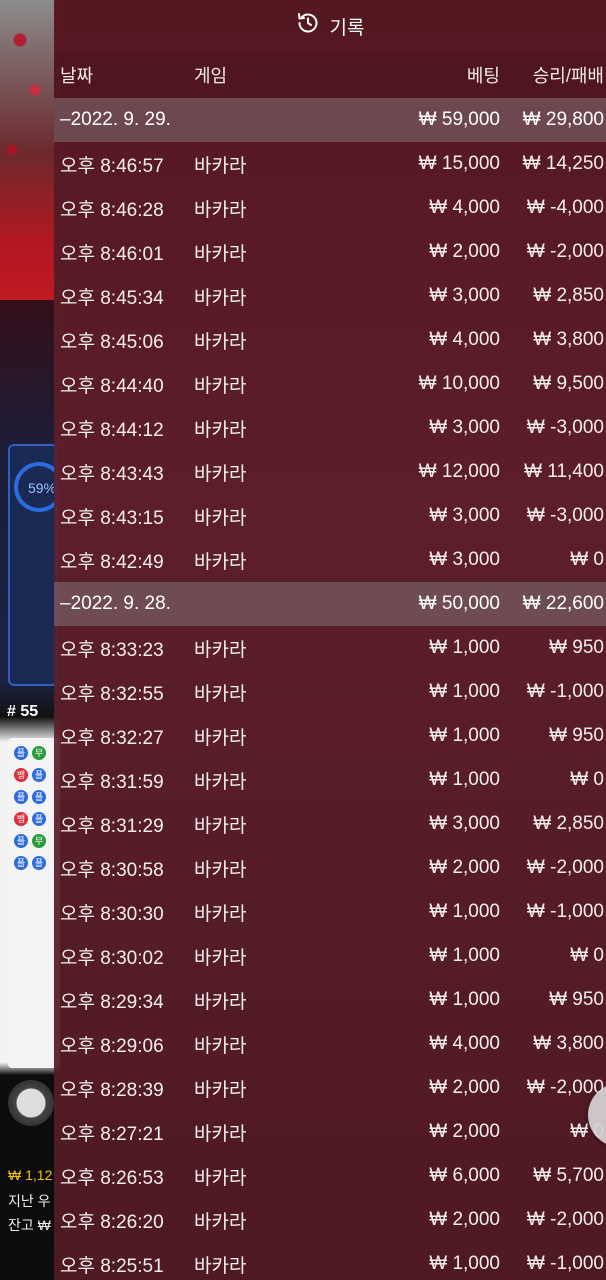  Describe the element at coordinates (330, 604) in the screenshot. I see `date-group-row: –2022. 9. 28. ₩ 50,000 ₩ 22,600` at that location.